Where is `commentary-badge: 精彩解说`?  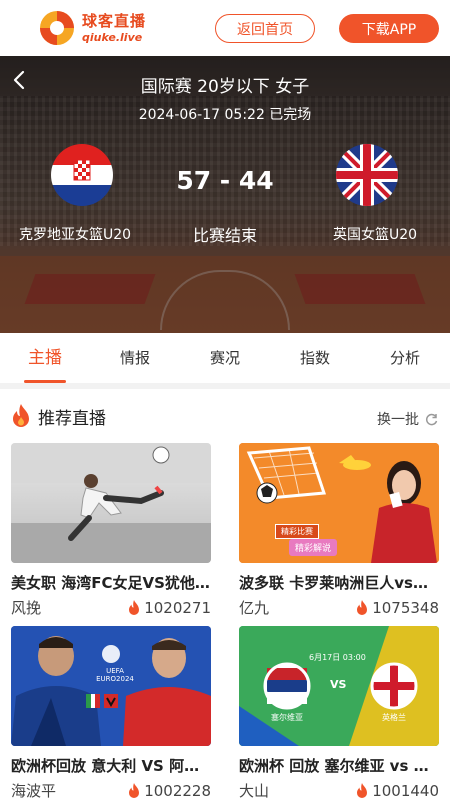 commentary-badge: 精彩解说 is located at coordinates (313, 547).